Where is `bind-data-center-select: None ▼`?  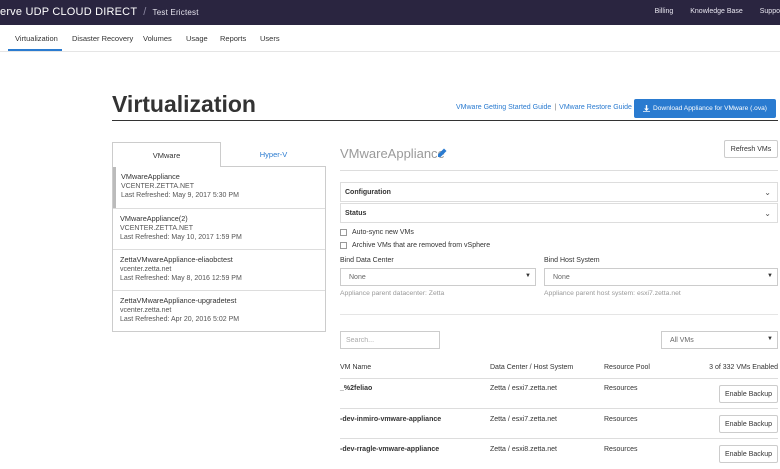
bind-data-center-select: None ▼ is located at coordinates (438, 277).